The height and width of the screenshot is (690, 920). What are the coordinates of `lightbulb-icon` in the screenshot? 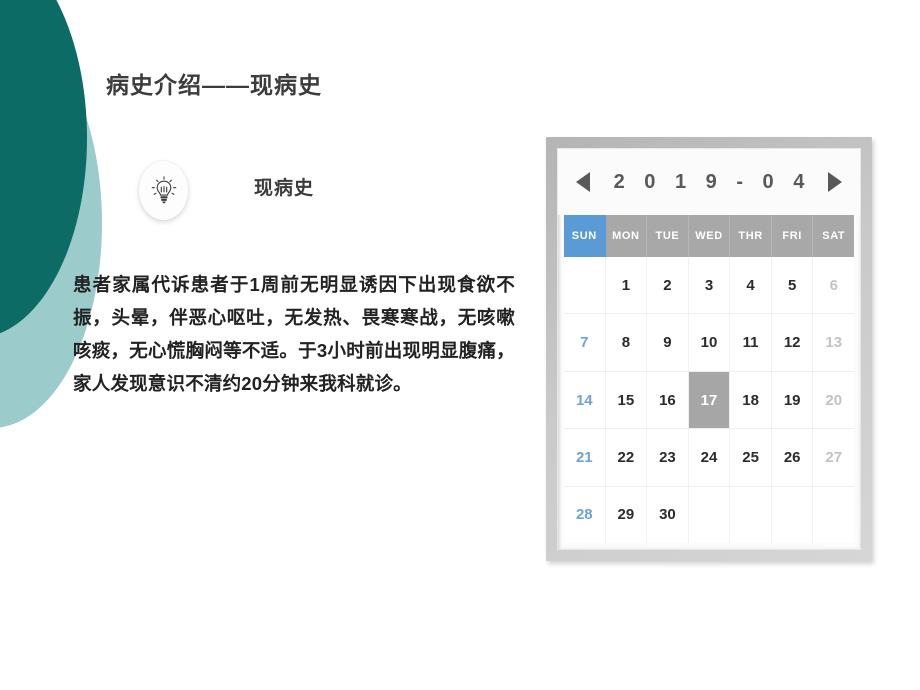 It's located at (164, 190).